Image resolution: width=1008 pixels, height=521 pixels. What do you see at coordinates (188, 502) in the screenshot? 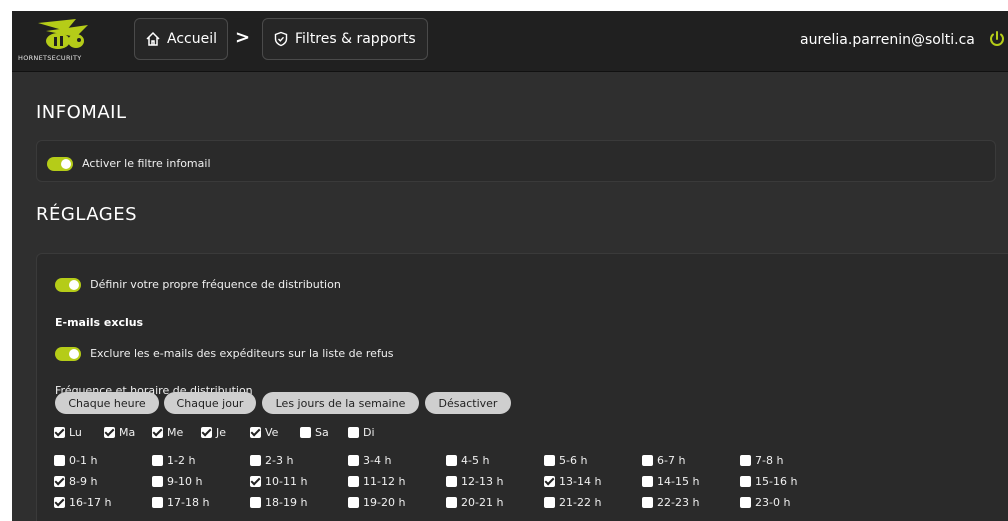
I see `hour-label: 17-18 h` at bounding box center [188, 502].